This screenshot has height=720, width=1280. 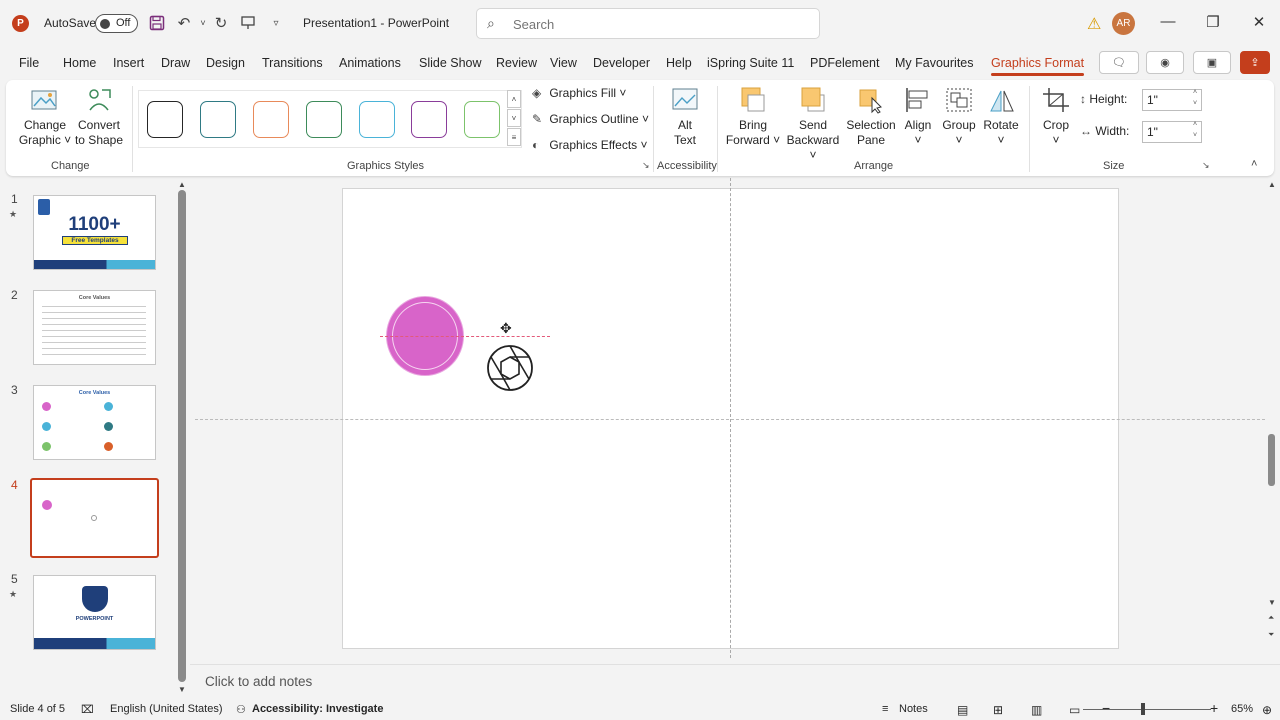 I want to click on convert-label-2: to Shape, so click(x=99, y=140).